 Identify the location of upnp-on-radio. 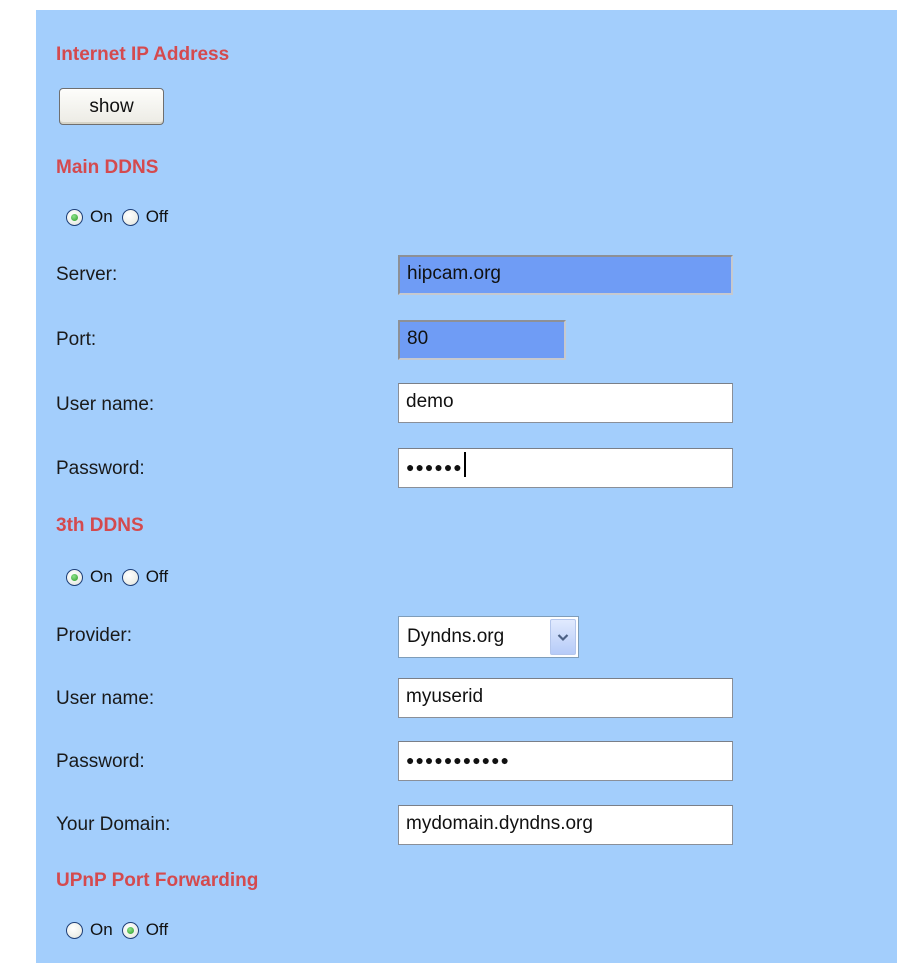
(74, 930).